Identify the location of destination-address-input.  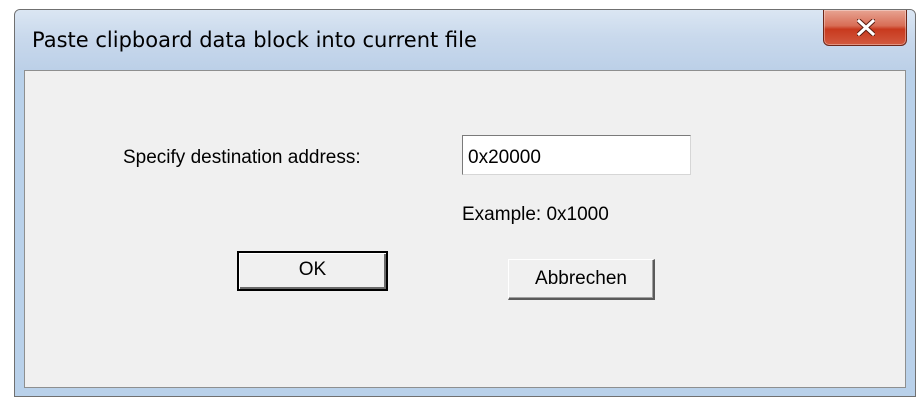
(576, 155).